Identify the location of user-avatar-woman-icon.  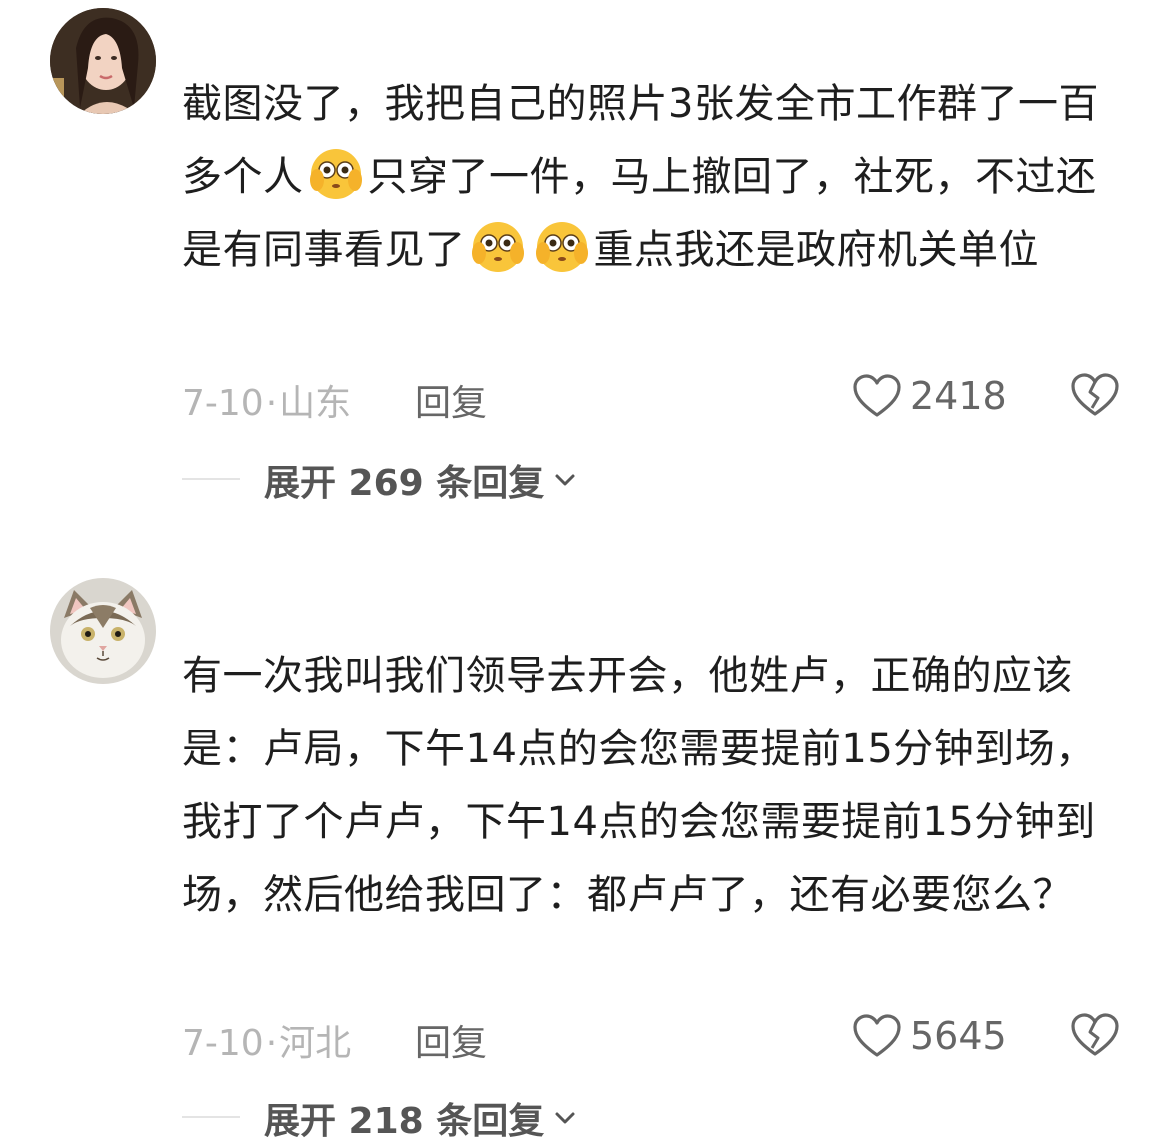
(103, 61).